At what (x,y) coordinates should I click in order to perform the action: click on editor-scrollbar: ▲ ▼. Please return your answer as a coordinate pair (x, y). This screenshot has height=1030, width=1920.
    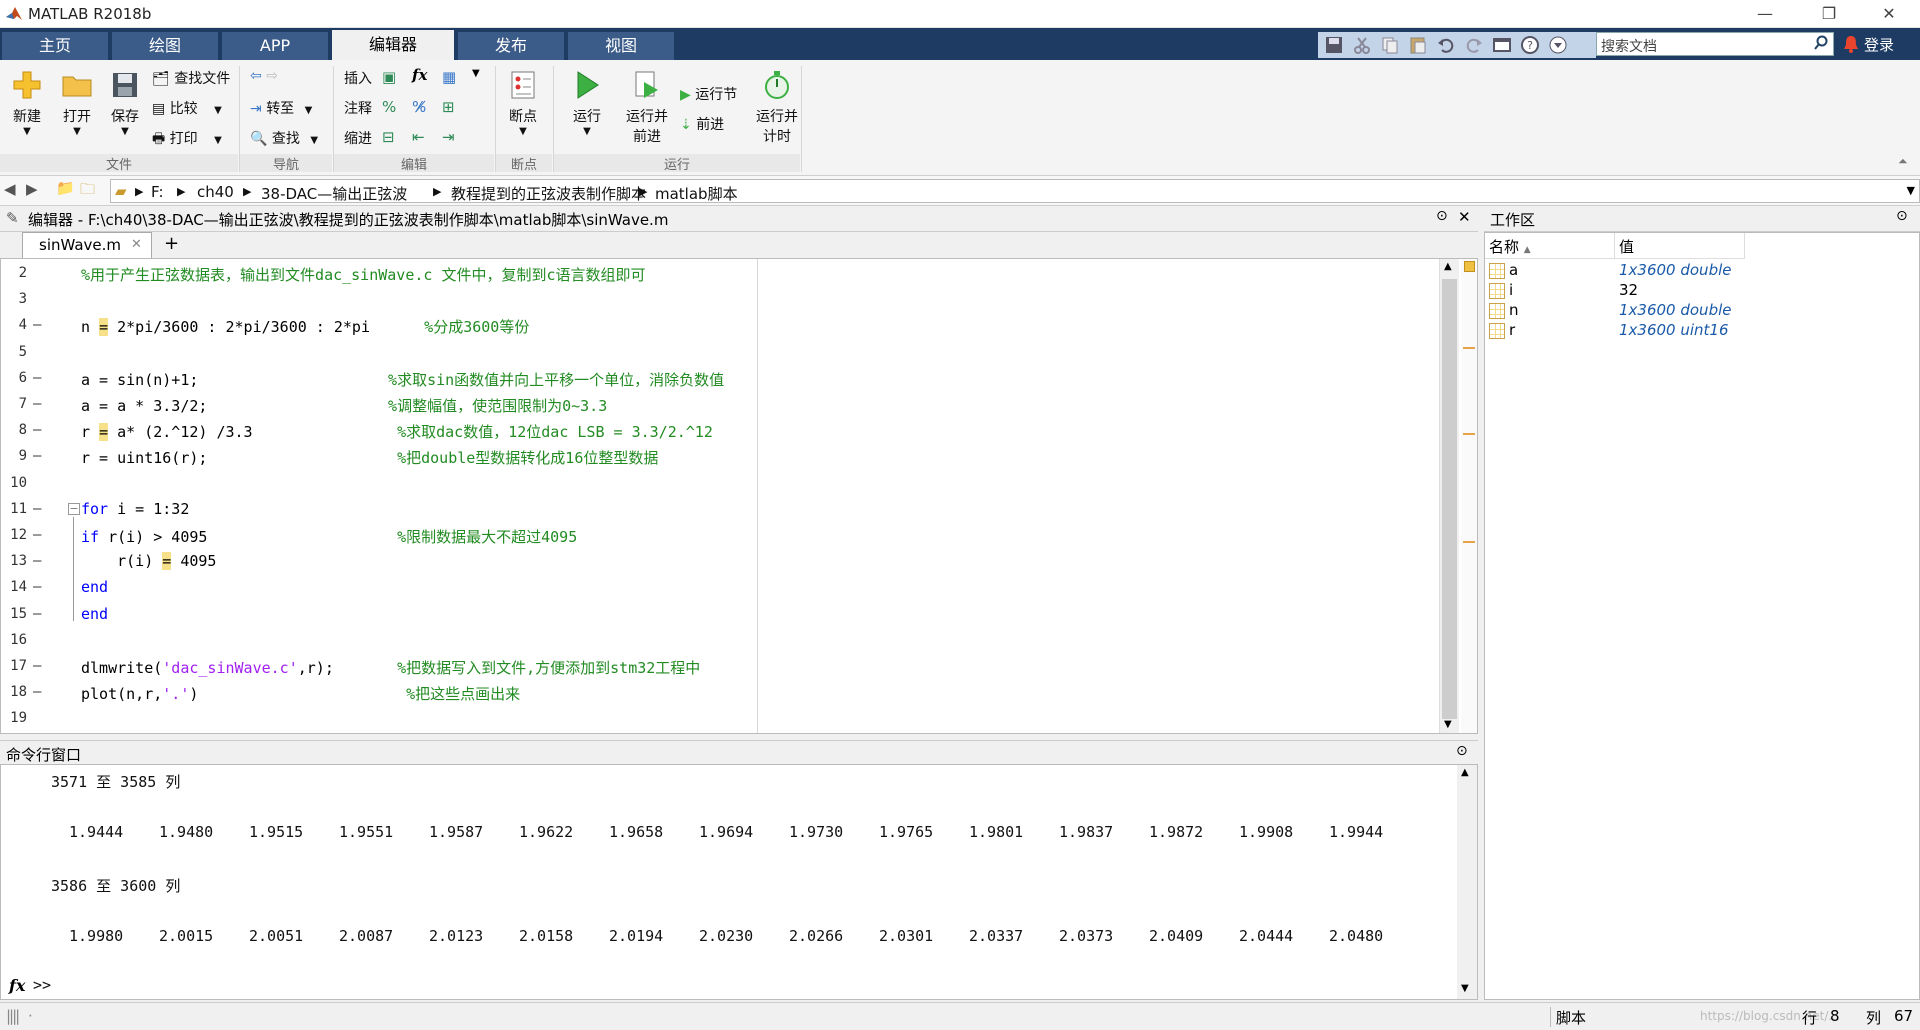
    Looking at the image, I should click on (1449, 496).